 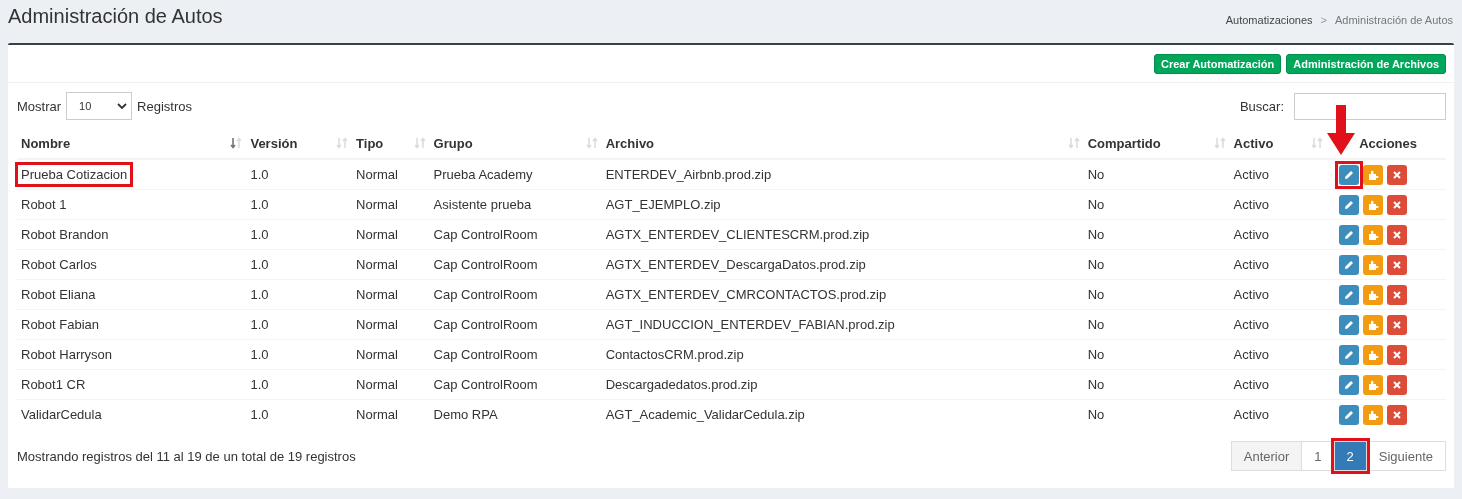 What do you see at coordinates (186, 456) in the screenshot?
I see `table-info: Mostrando registros del 11 al 19 de un total de 19 registros` at bounding box center [186, 456].